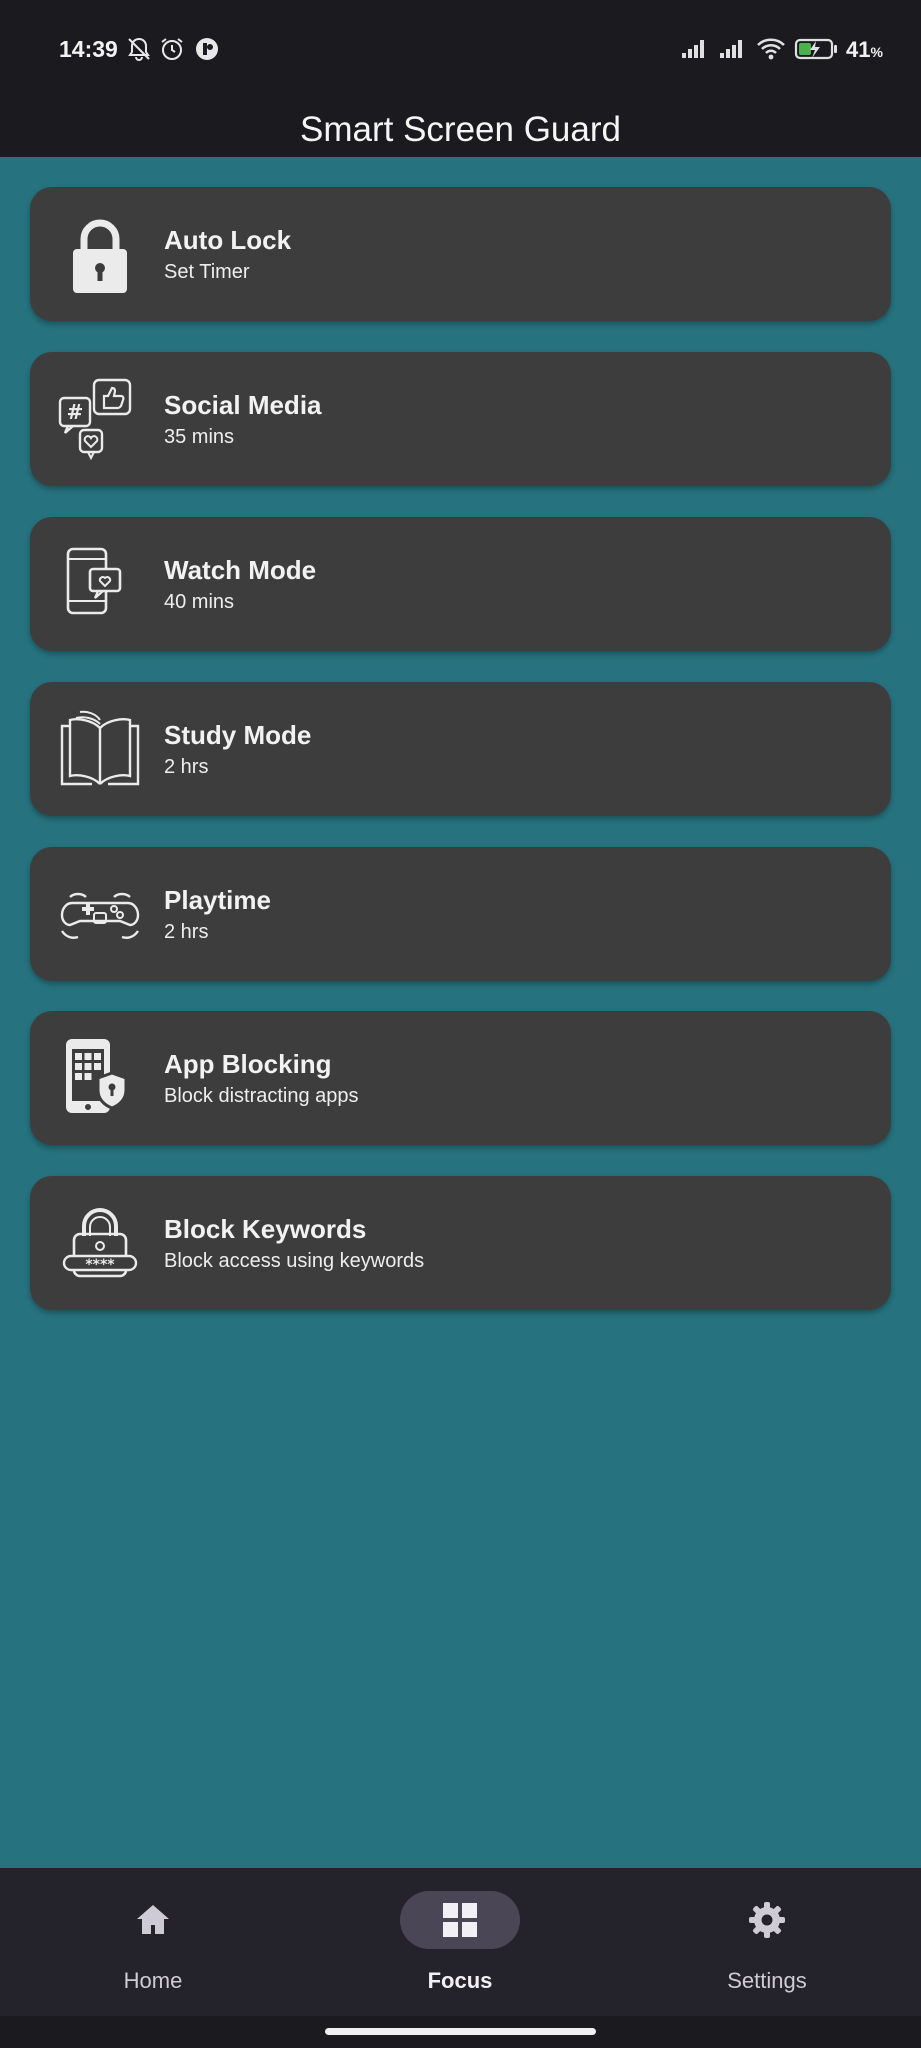 The height and width of the screenshot is (2048, 921). Describe the element at coordinates (100, 748) in the screenshot. I see `open-book-icon` at that location.